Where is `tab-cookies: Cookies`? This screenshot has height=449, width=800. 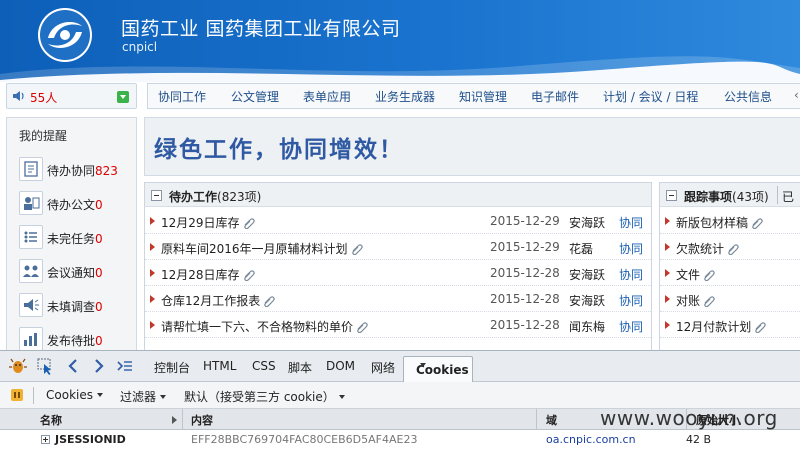
tab-cookies: Cookies is located at coordinates (438, 369).